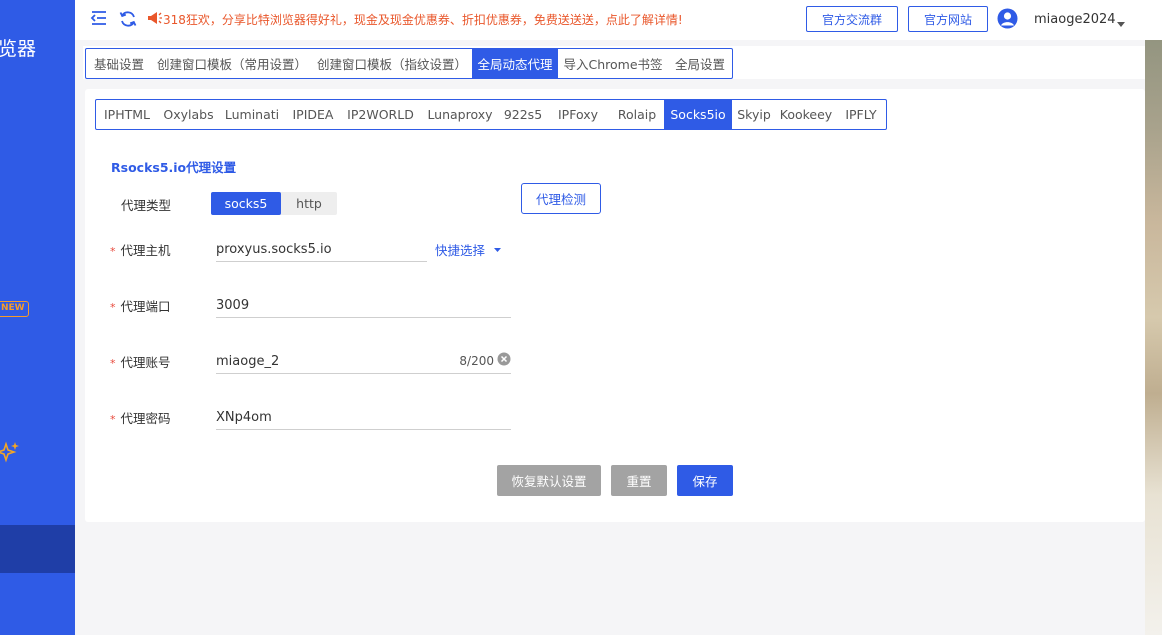 This screenshot has width=1162, height=635. What do you see at coordinates (852, 19) in the screenshot?
I see `community-button: 官方交流群` at bounding box center [852, 19].